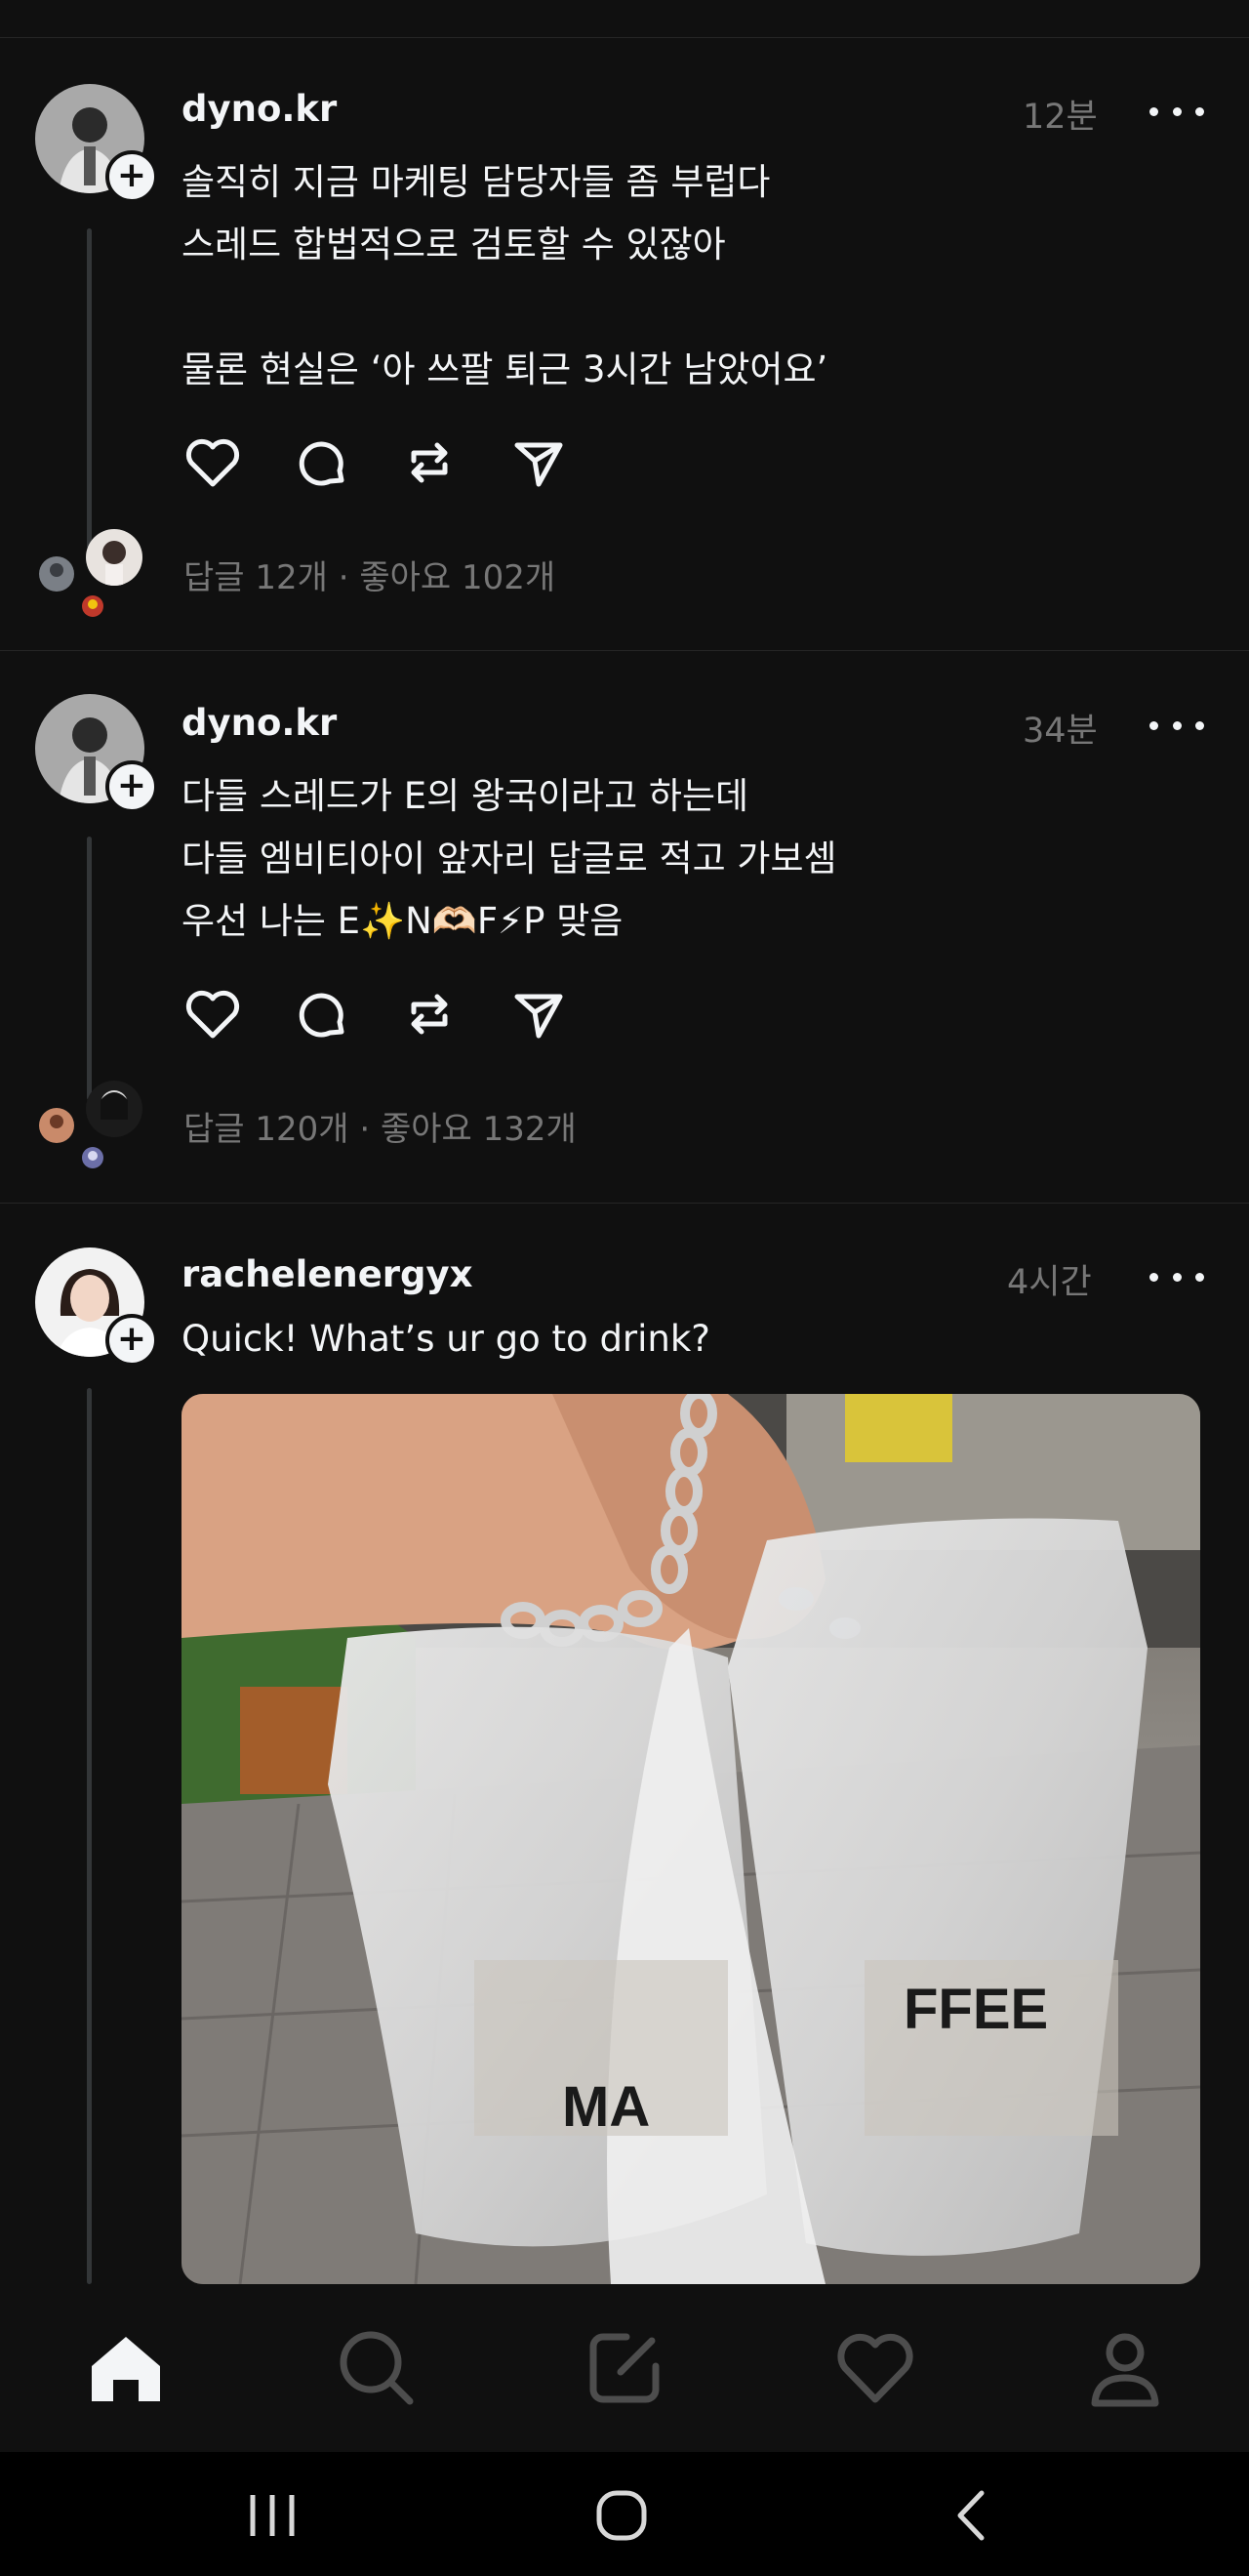 This screenshot has height=2576, width=1249. I want to click on post-text-line: 솔직히 지금 마케팅 담당자들 좀 부럽다, so click(476, 182).